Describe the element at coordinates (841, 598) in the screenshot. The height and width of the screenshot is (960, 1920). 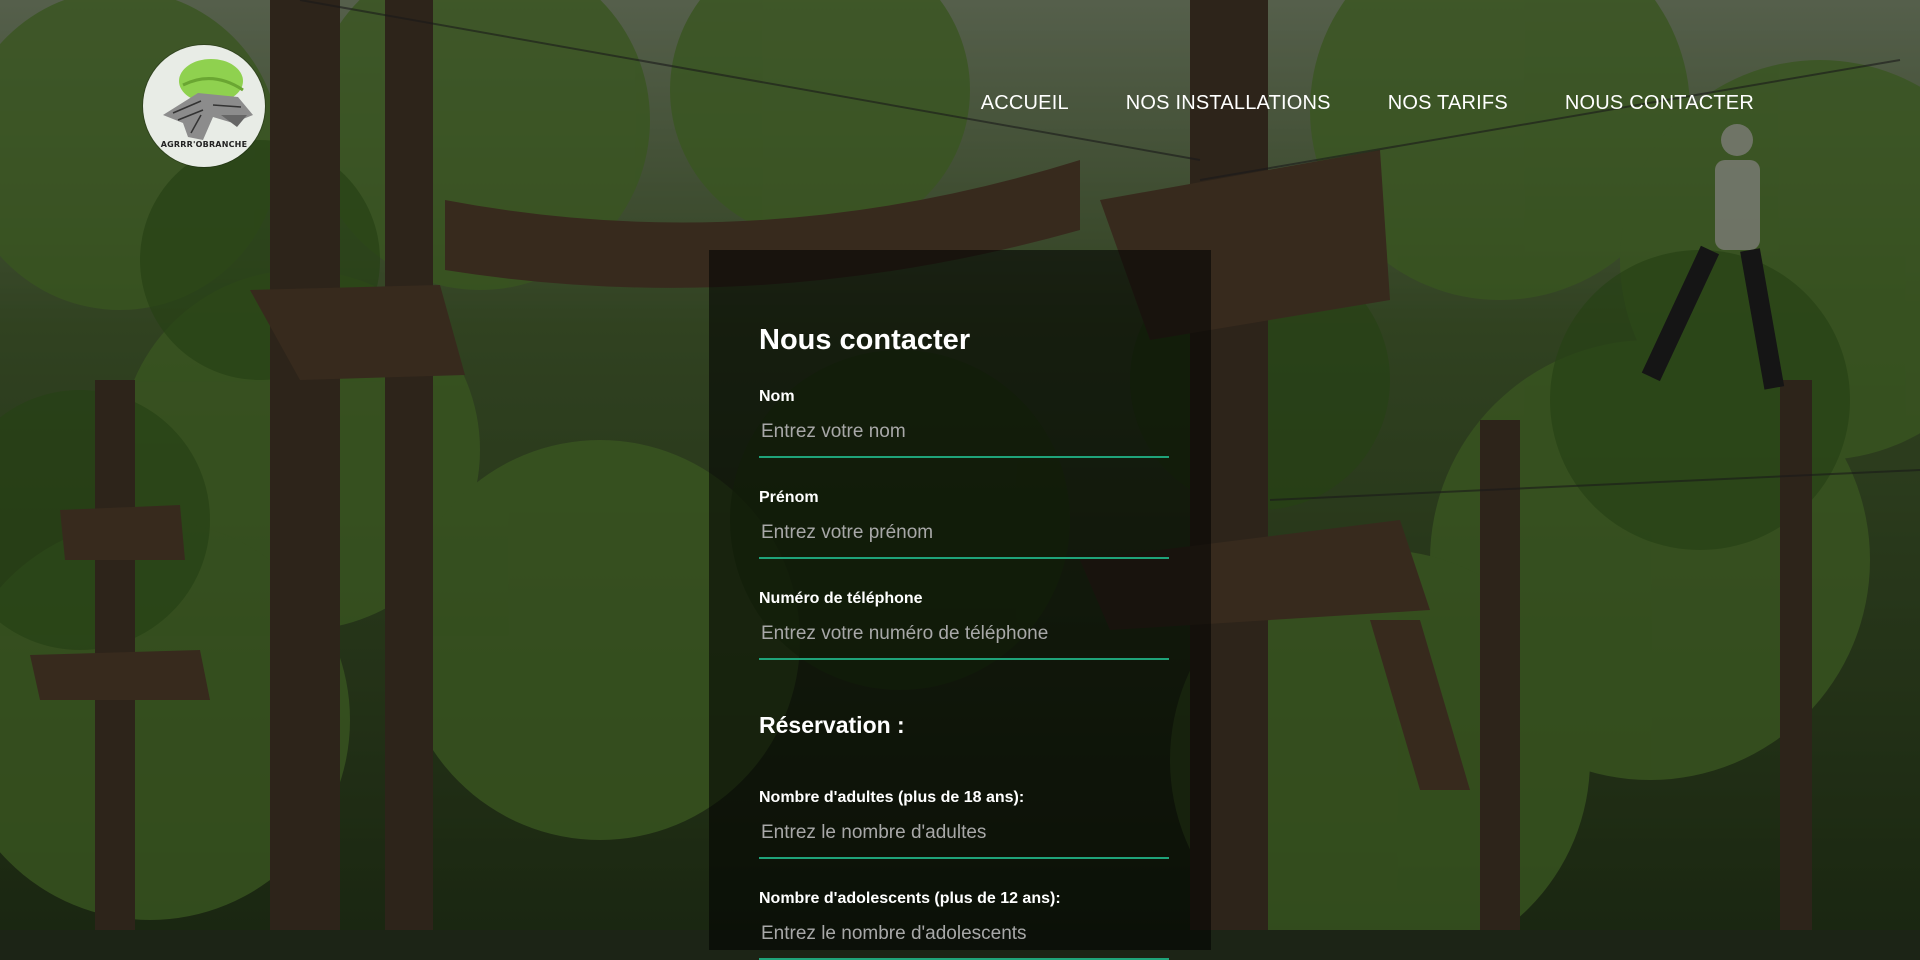
I see `telephone-label: Numéro de téléphone` at that location.